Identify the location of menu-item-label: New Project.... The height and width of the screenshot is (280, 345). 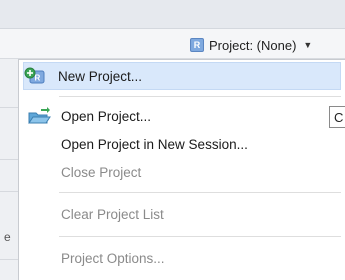
(100, 76).